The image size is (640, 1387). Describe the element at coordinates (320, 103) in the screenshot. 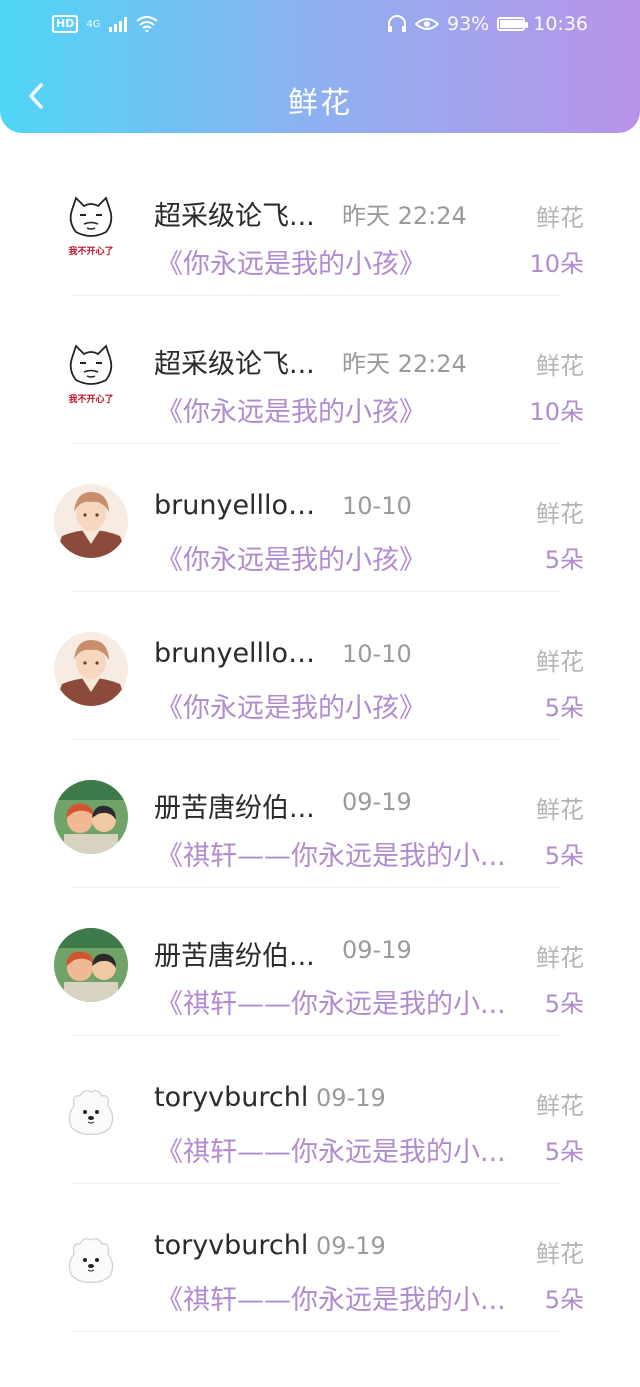

I see `page-title: 鲜花` at that location.